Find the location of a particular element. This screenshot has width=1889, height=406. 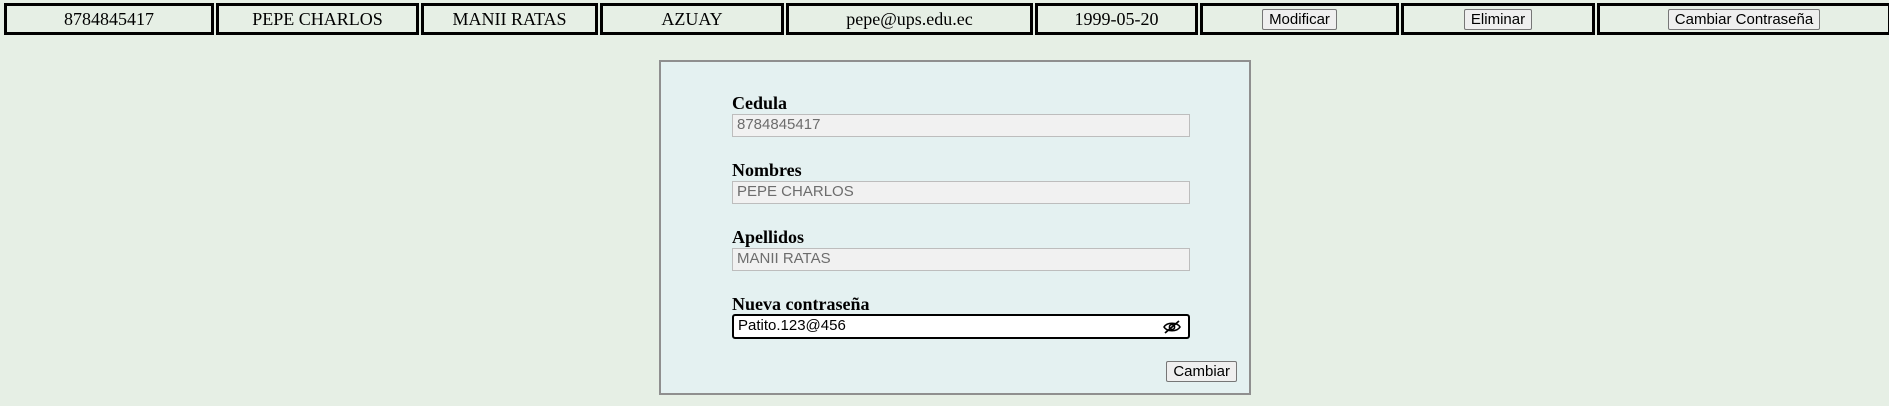

cell-correo: pepe@ups.edu.ec is located at coordinates (909, 19).